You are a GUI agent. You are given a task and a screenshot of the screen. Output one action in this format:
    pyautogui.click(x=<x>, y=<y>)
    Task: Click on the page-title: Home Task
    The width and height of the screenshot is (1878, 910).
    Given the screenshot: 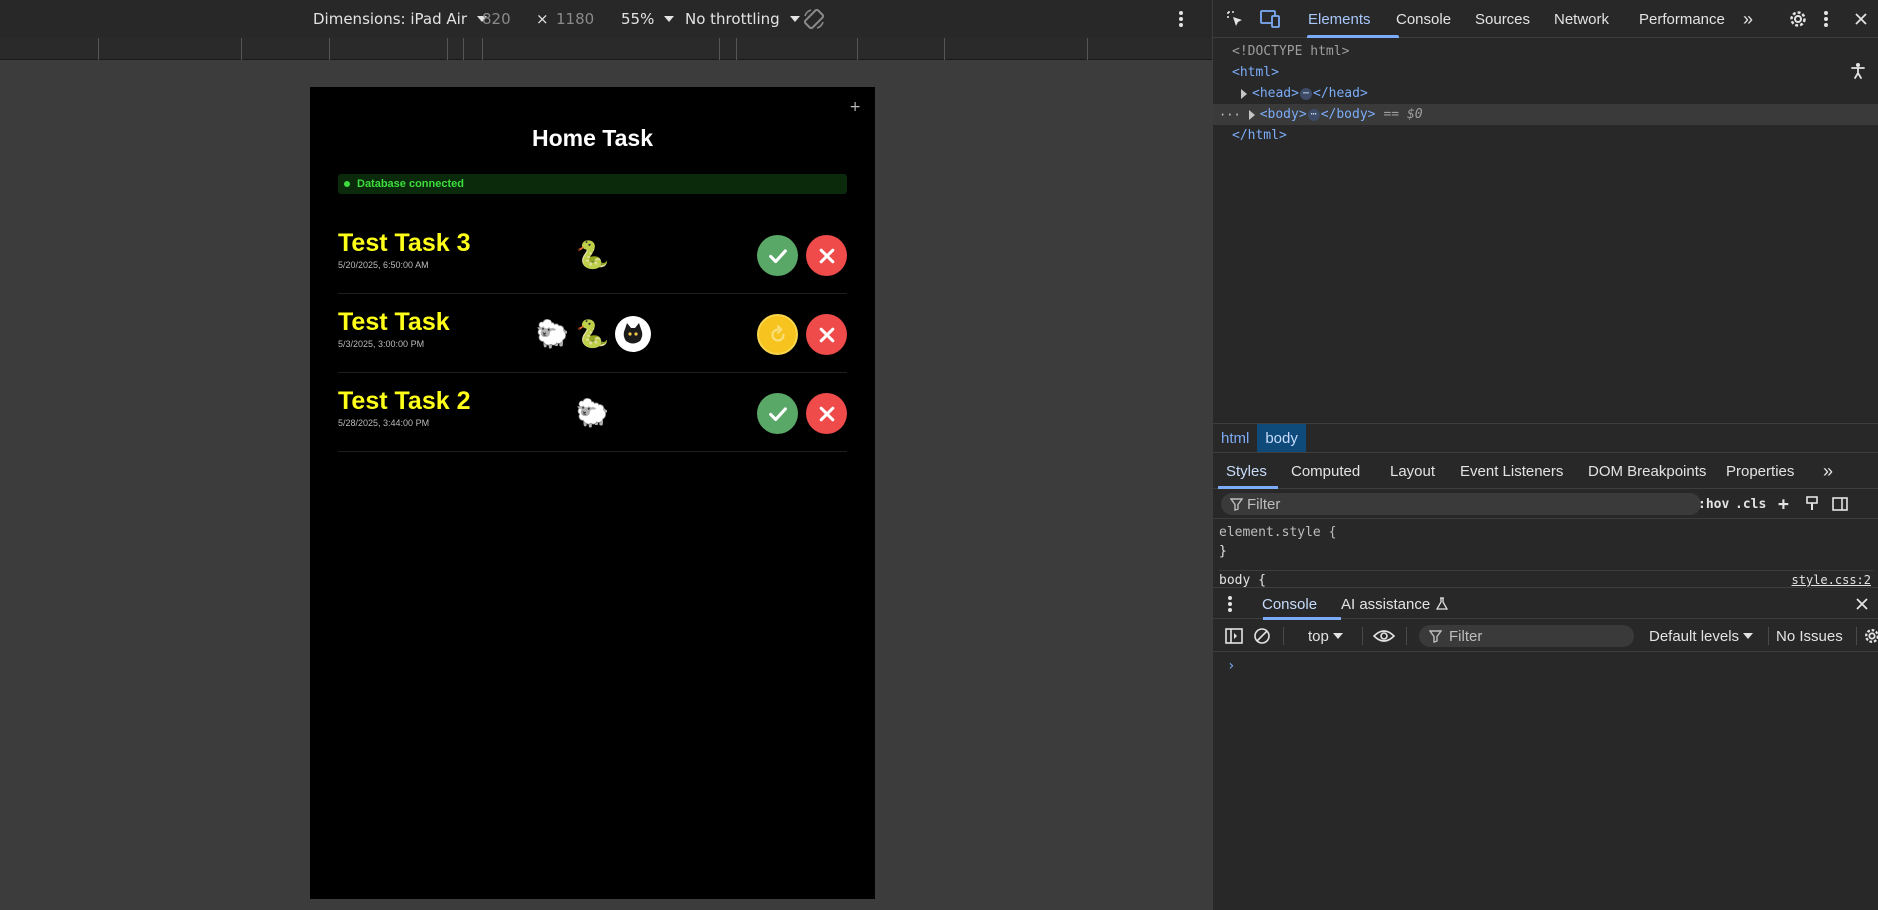 What is the action you would take?
    pyautogui.click(x=592, y=138)
    